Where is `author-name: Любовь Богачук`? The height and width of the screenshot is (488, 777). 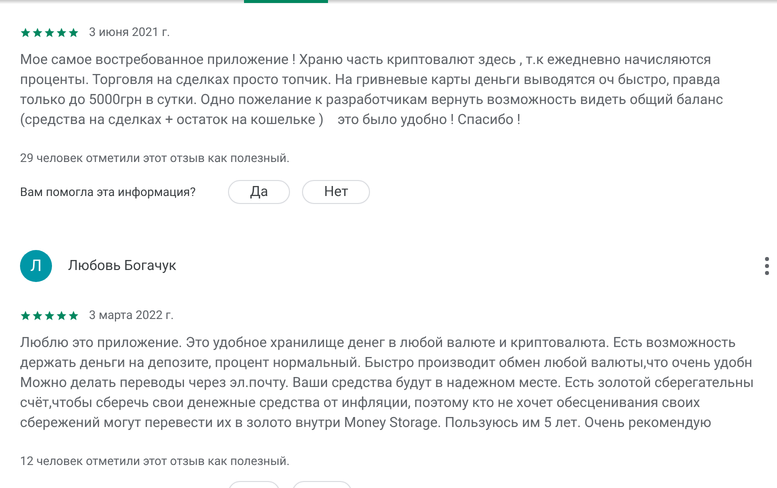 author-name: Любовь Богачук is located at coordinates (122, 266).